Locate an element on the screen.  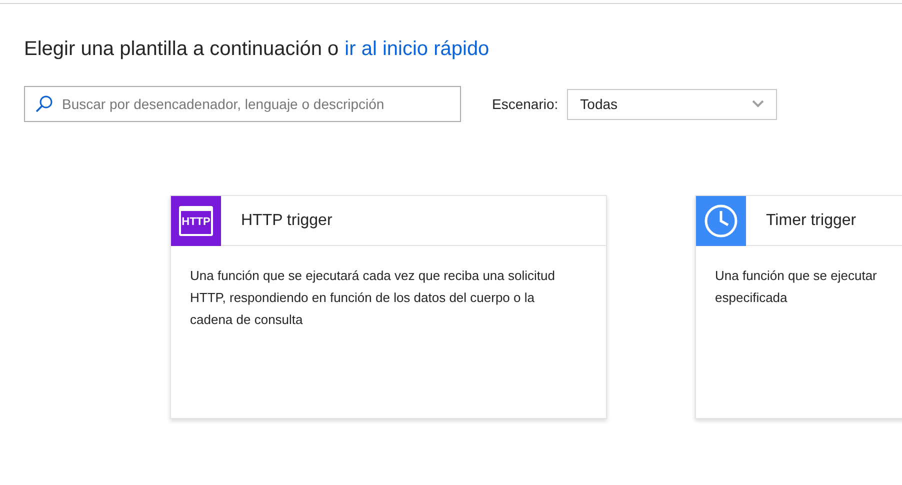
template-card: Timer trigger Una función que se ejecutar especificada is located at coordinates (798, 307).